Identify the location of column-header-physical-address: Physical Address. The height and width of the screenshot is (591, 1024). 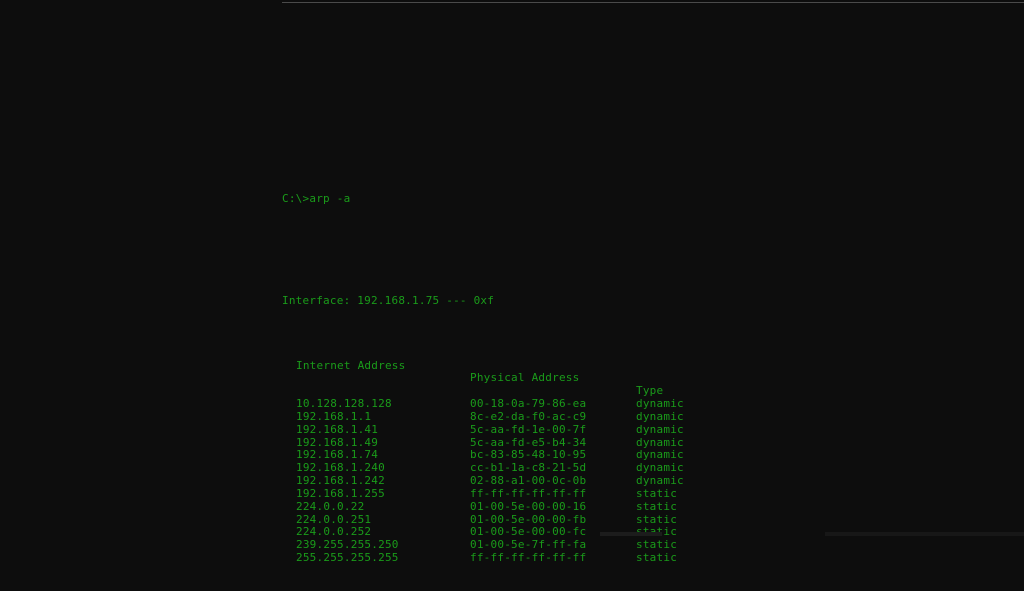
(525, 378).